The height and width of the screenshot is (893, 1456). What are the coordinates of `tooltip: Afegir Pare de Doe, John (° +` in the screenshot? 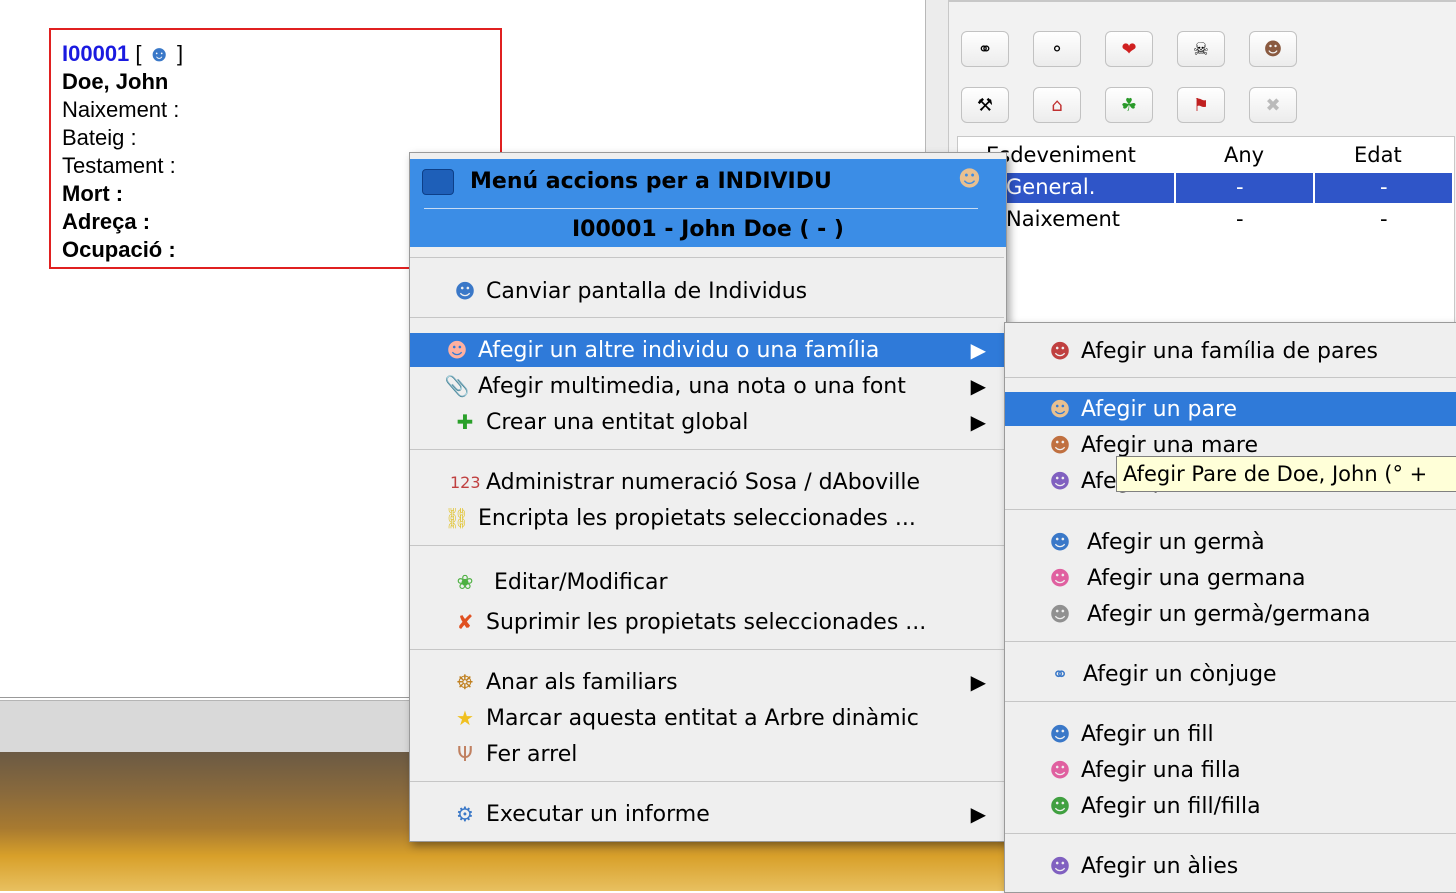 It's located at (1286, 474).